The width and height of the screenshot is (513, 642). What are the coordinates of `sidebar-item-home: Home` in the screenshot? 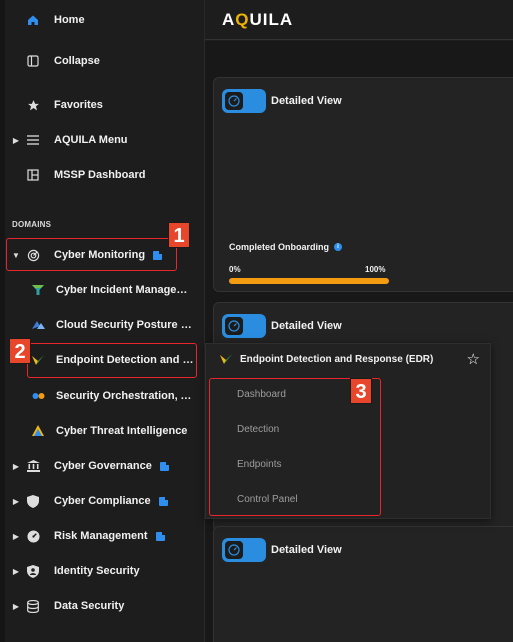 It's located at (107, 20).